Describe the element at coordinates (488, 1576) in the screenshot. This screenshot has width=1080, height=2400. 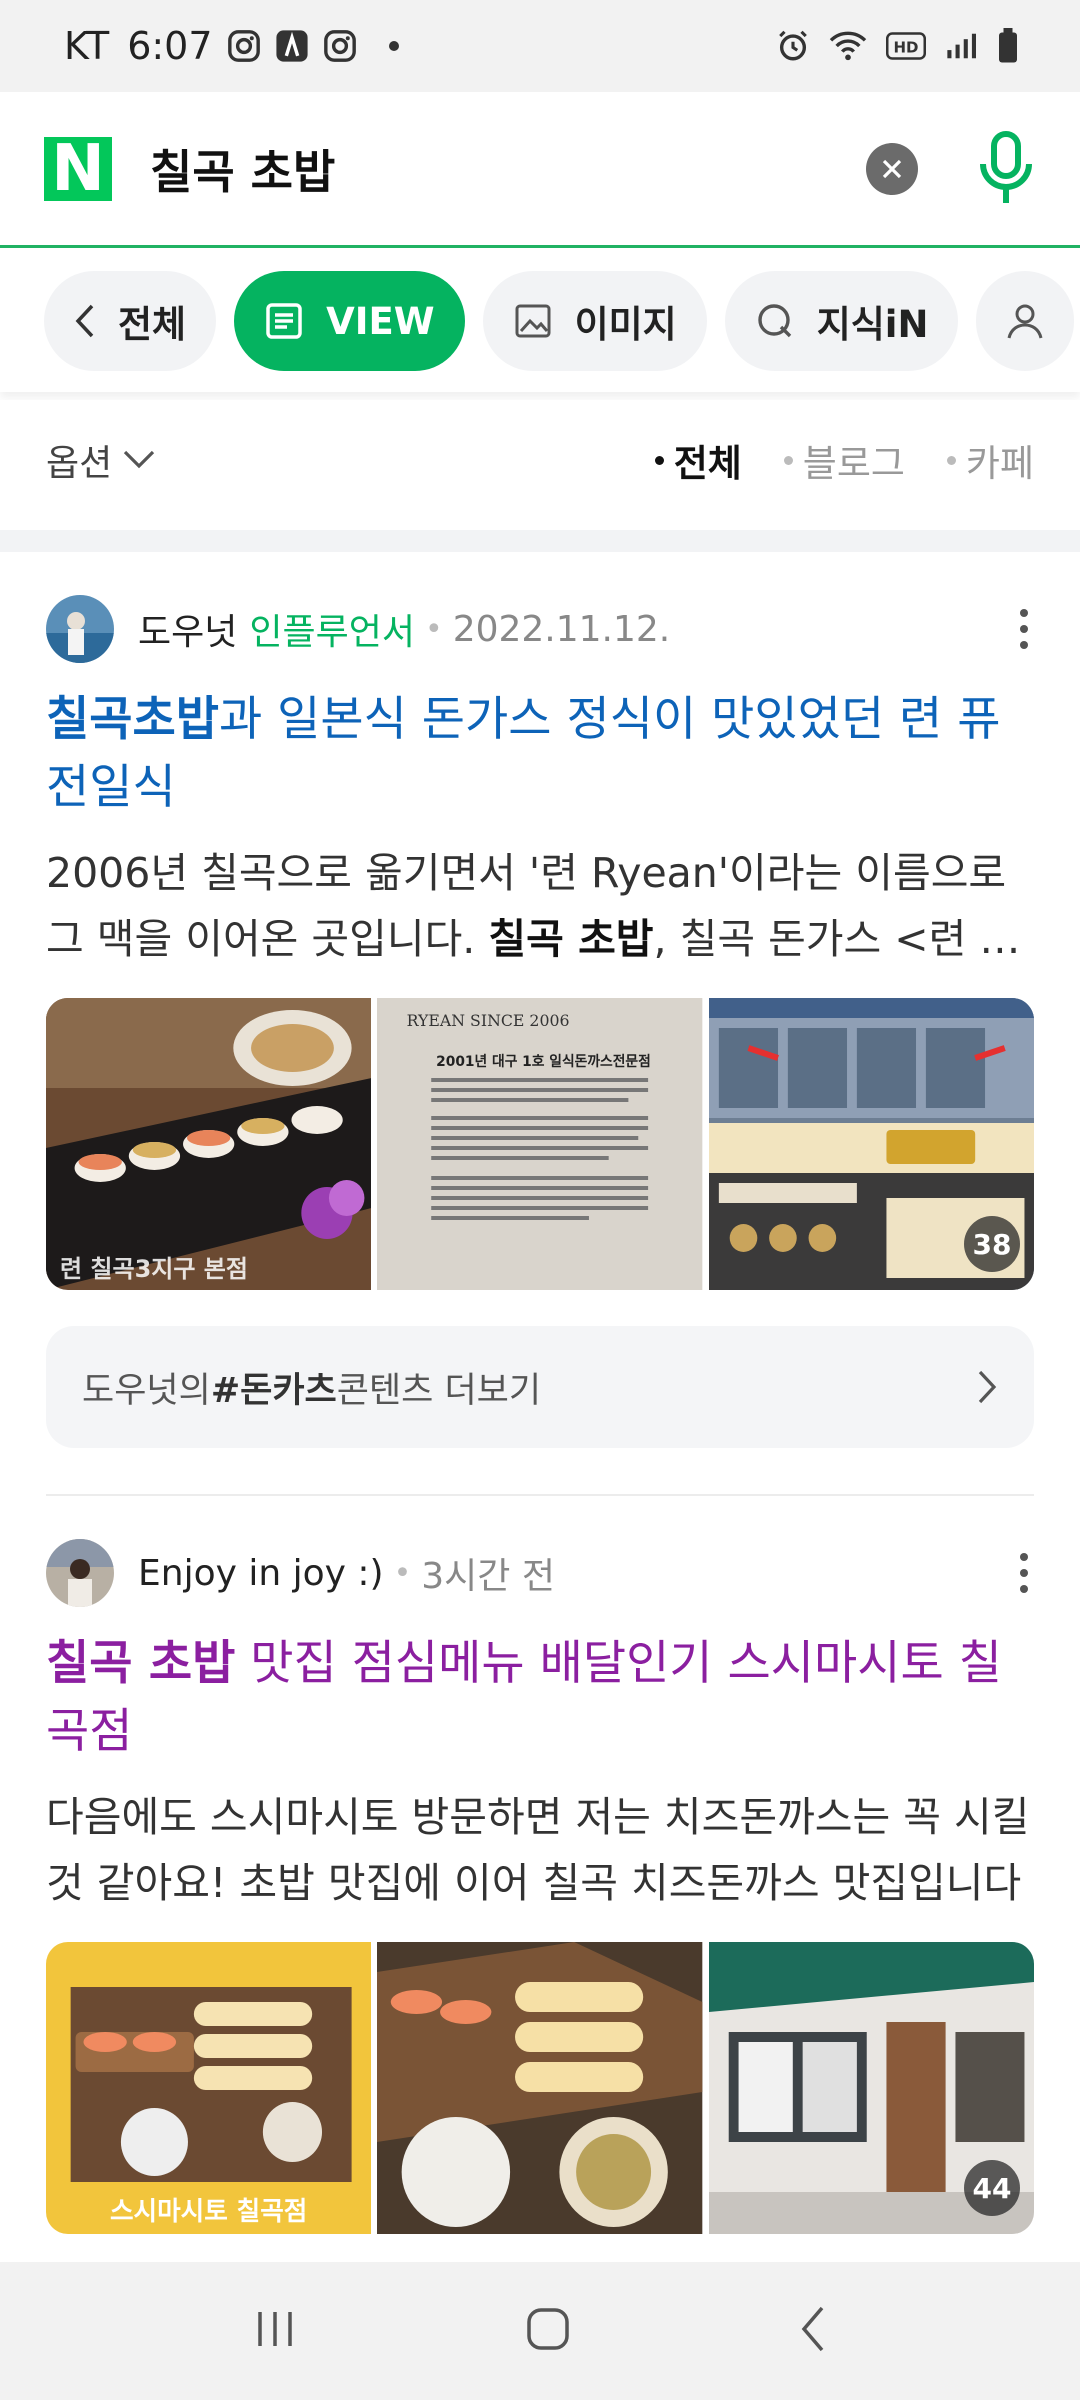
I see `post-date: 3시간 전` at that location.